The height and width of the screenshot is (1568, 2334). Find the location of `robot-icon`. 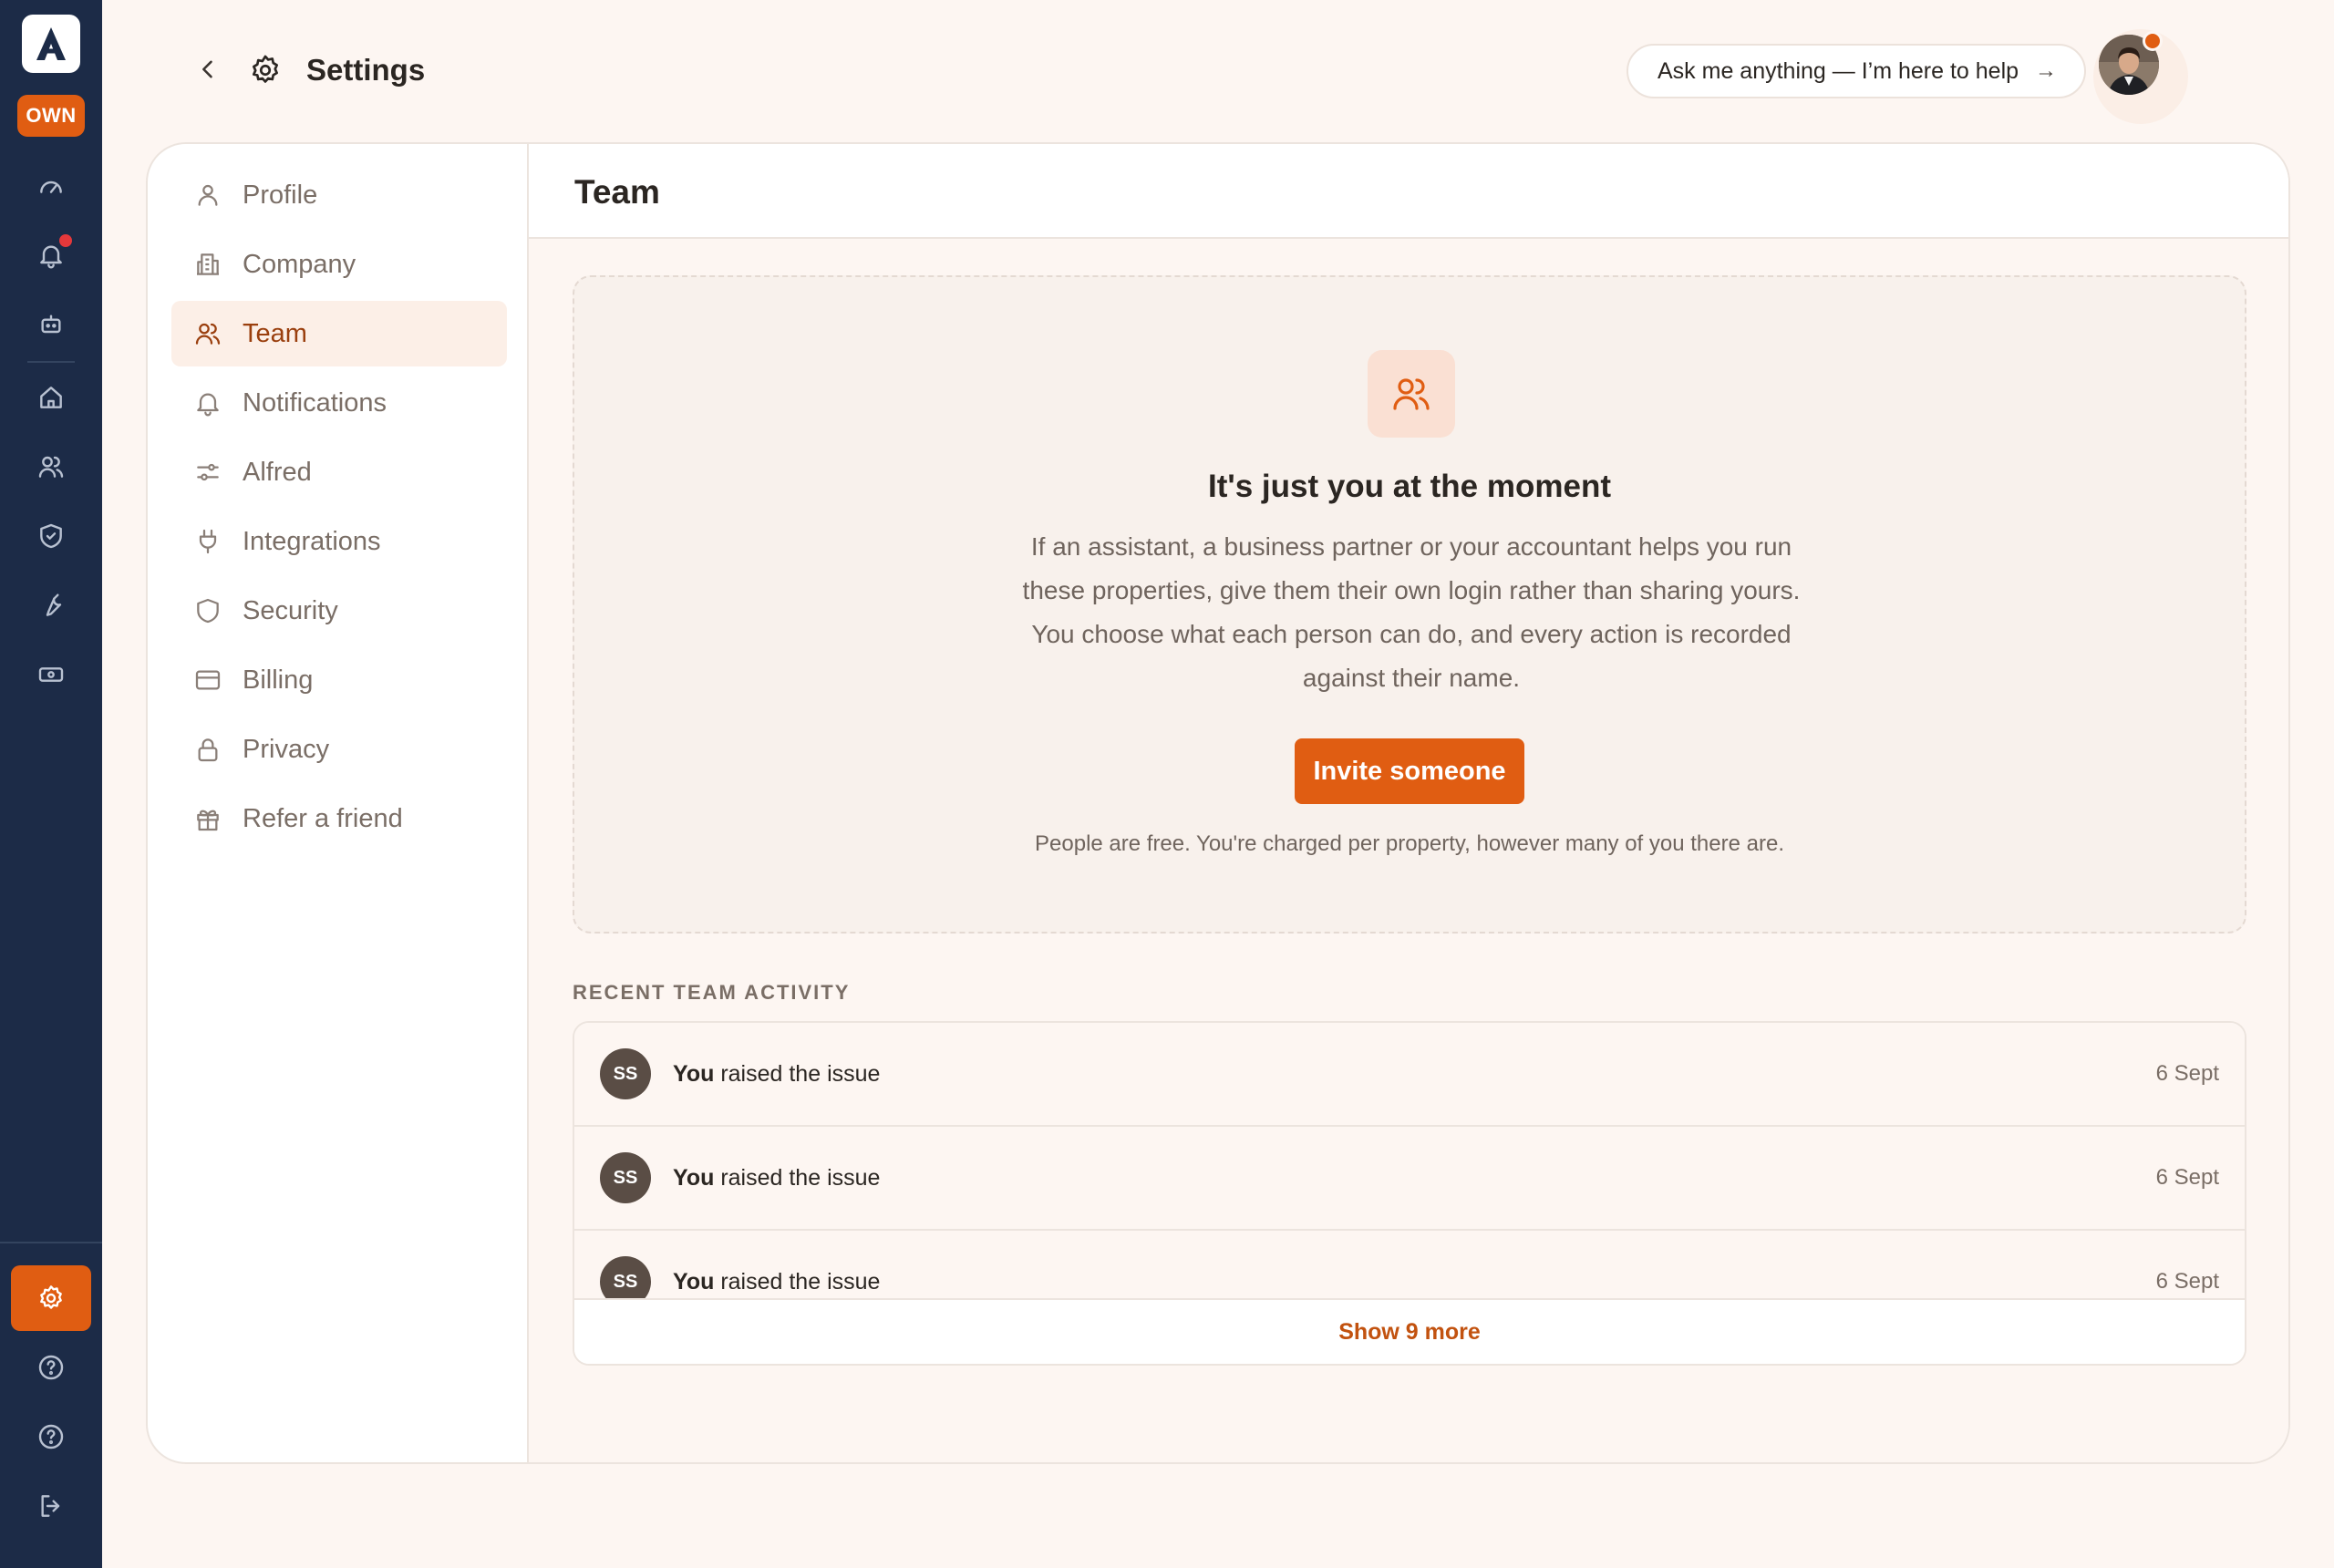

robot-icon is located at coordinates (51, 324).